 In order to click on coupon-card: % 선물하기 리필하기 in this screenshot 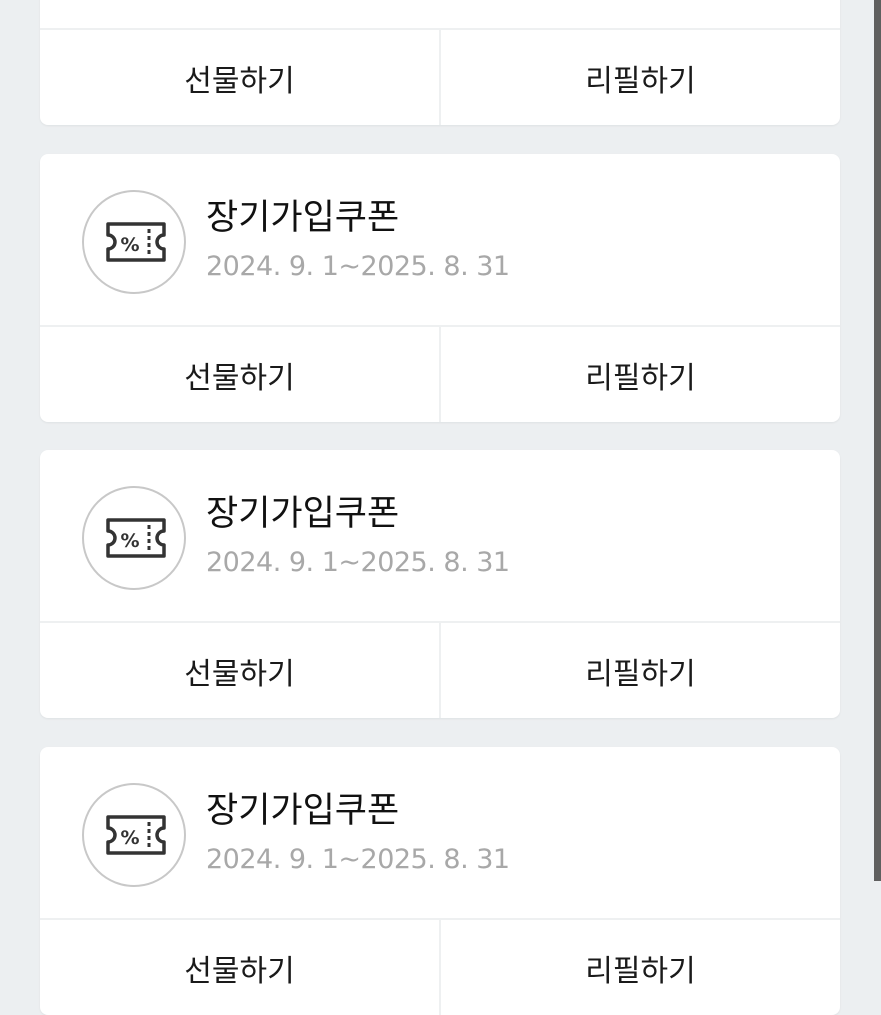, I will do `click(440, 62)`.